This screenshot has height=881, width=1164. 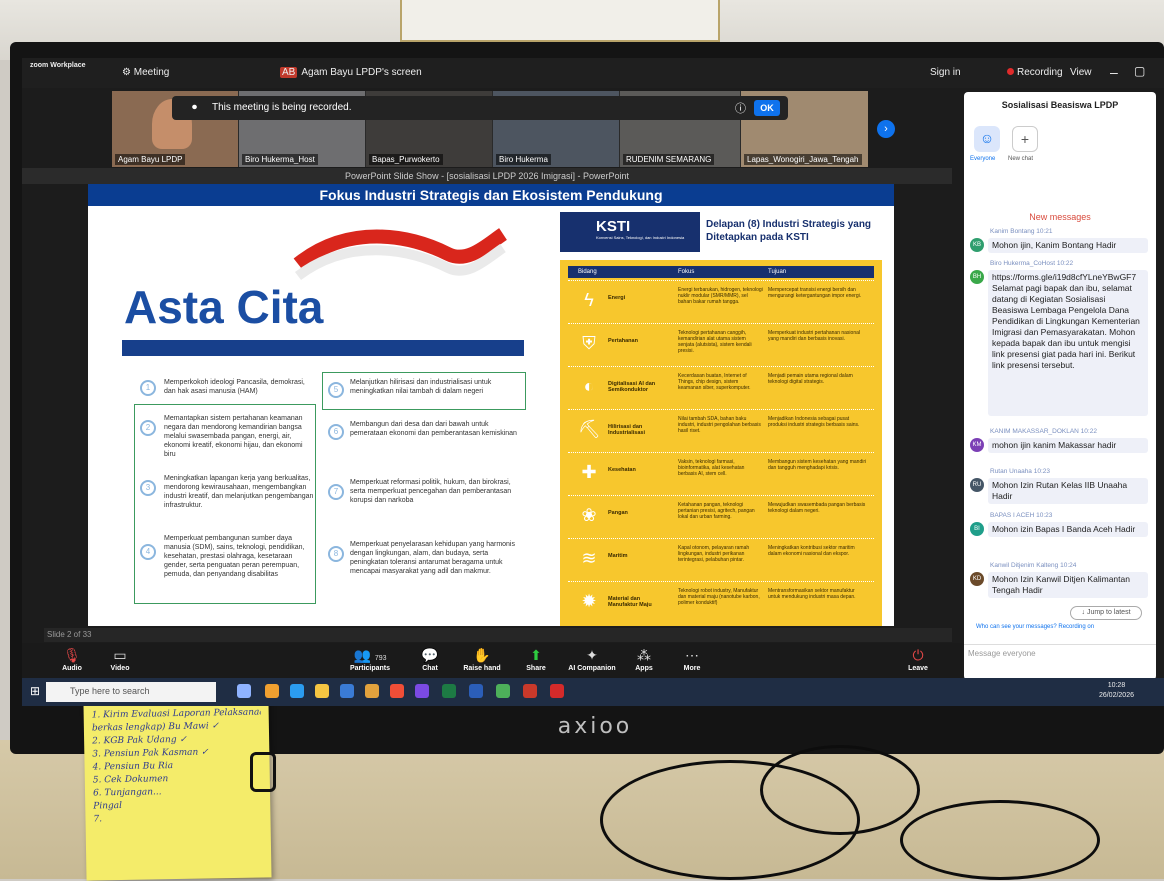 I want to click on pdf-icon, so click(x=557, y=691).